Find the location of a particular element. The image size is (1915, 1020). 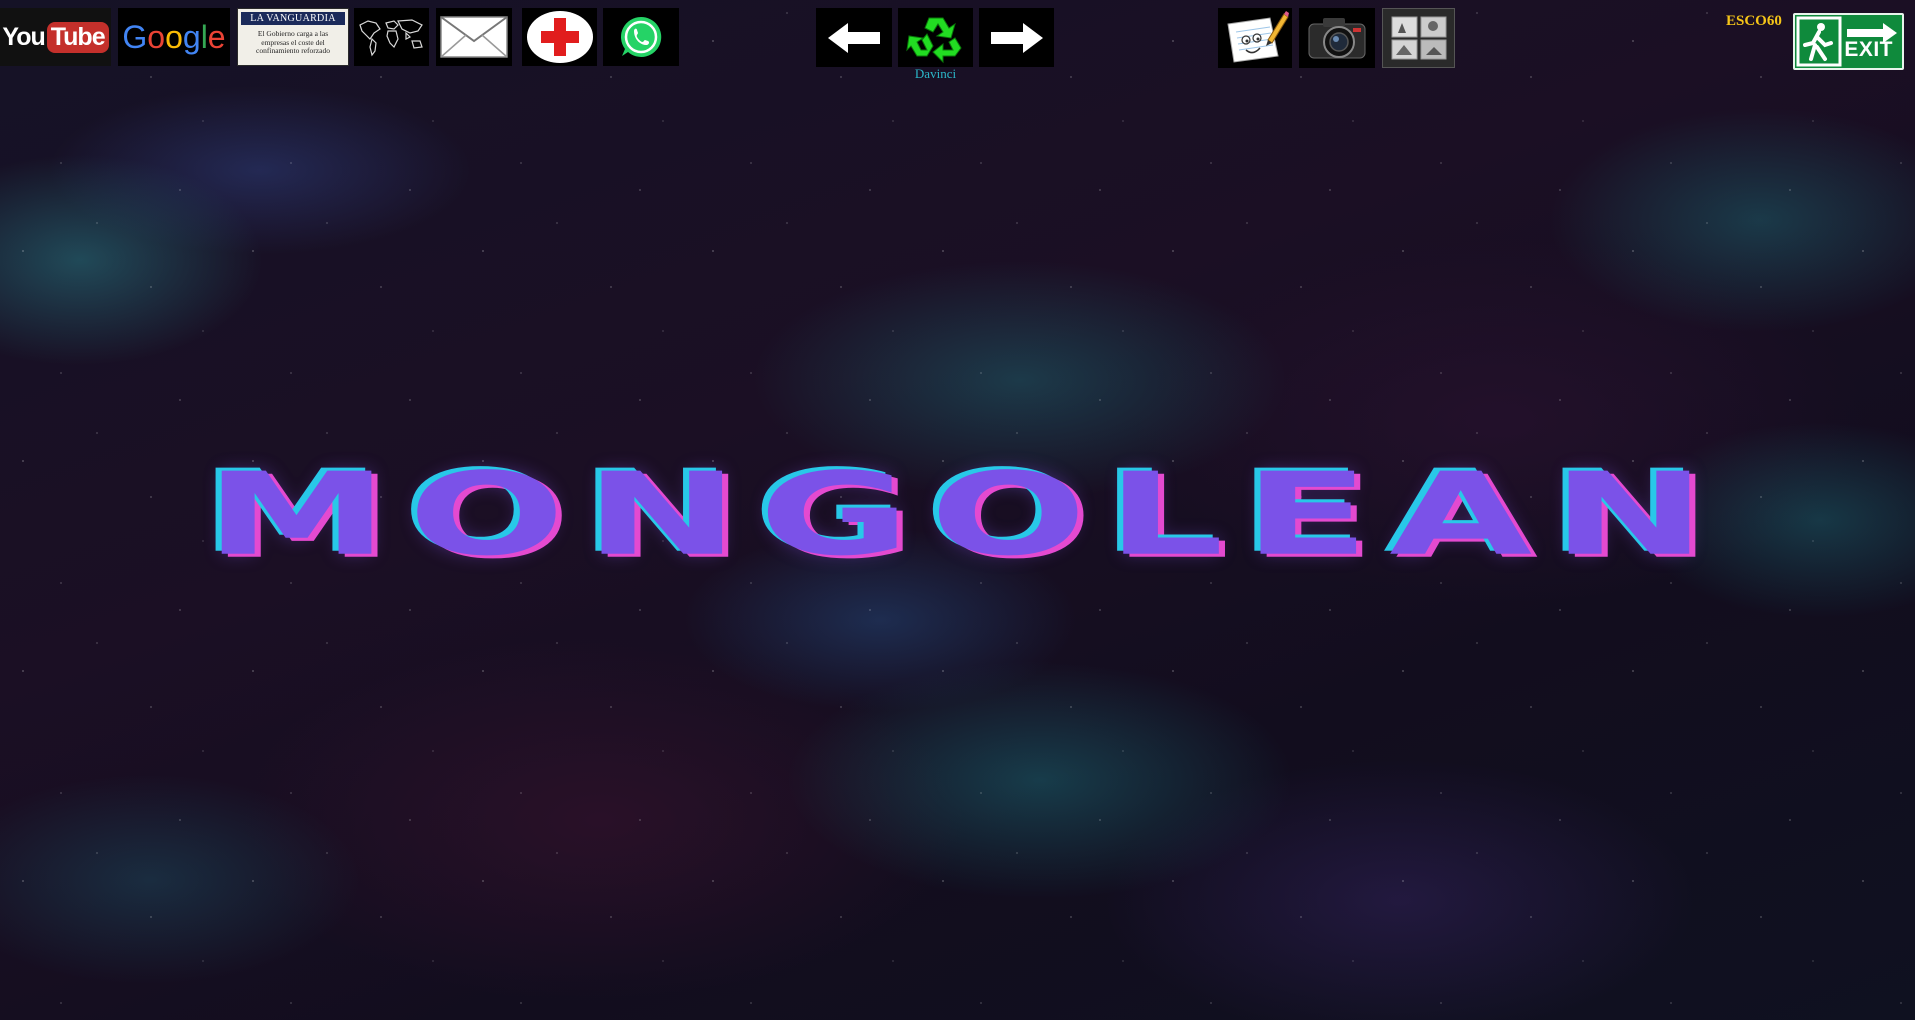

page-title: MONGOLEAN is located at coordinates (965, 515).